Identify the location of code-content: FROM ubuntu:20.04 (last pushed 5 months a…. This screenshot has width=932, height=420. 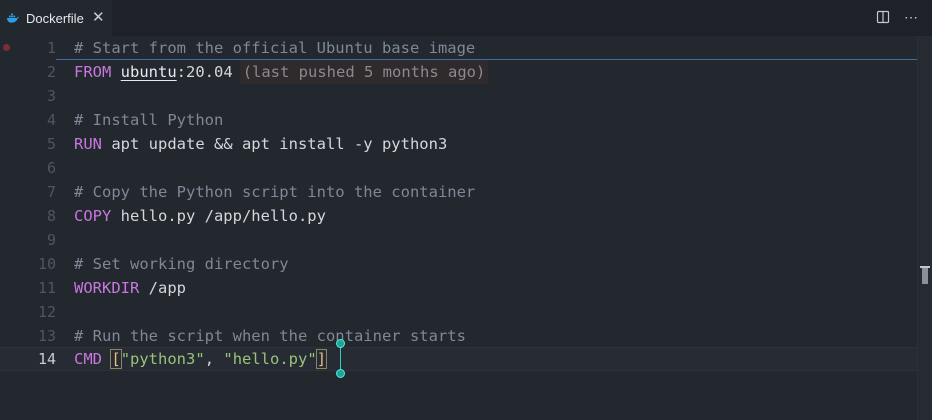
(281, 72).